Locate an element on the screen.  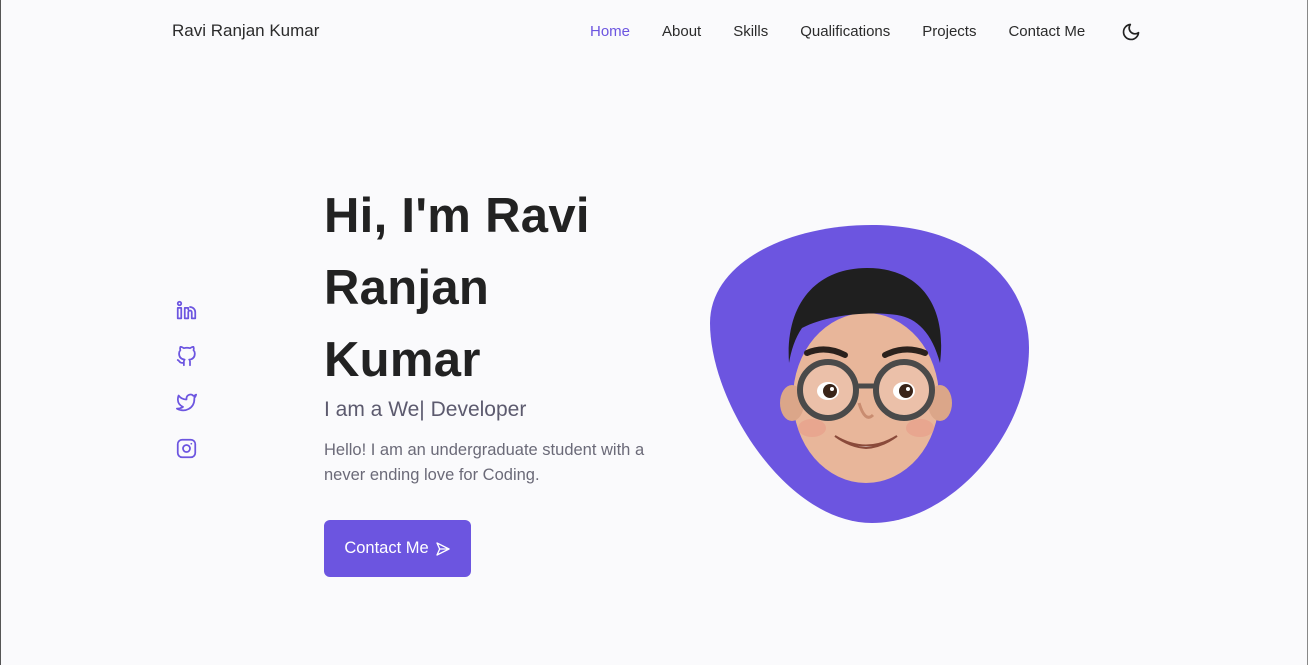
nav-about: About is located at coordinates (681, 31).